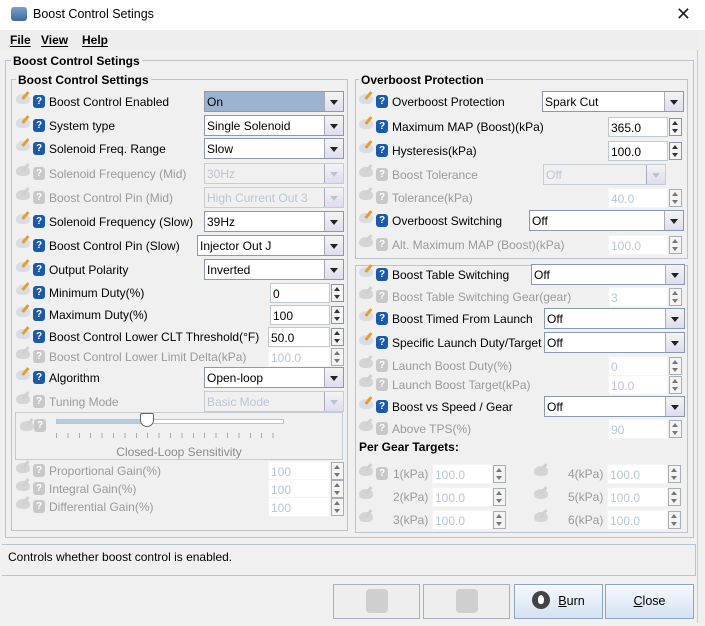 This screenshot has height=626, width=705. What do you see at coordinates (654, 601) in the screenshot?
I see `close-label: lose` at bounding box center [654, 601].